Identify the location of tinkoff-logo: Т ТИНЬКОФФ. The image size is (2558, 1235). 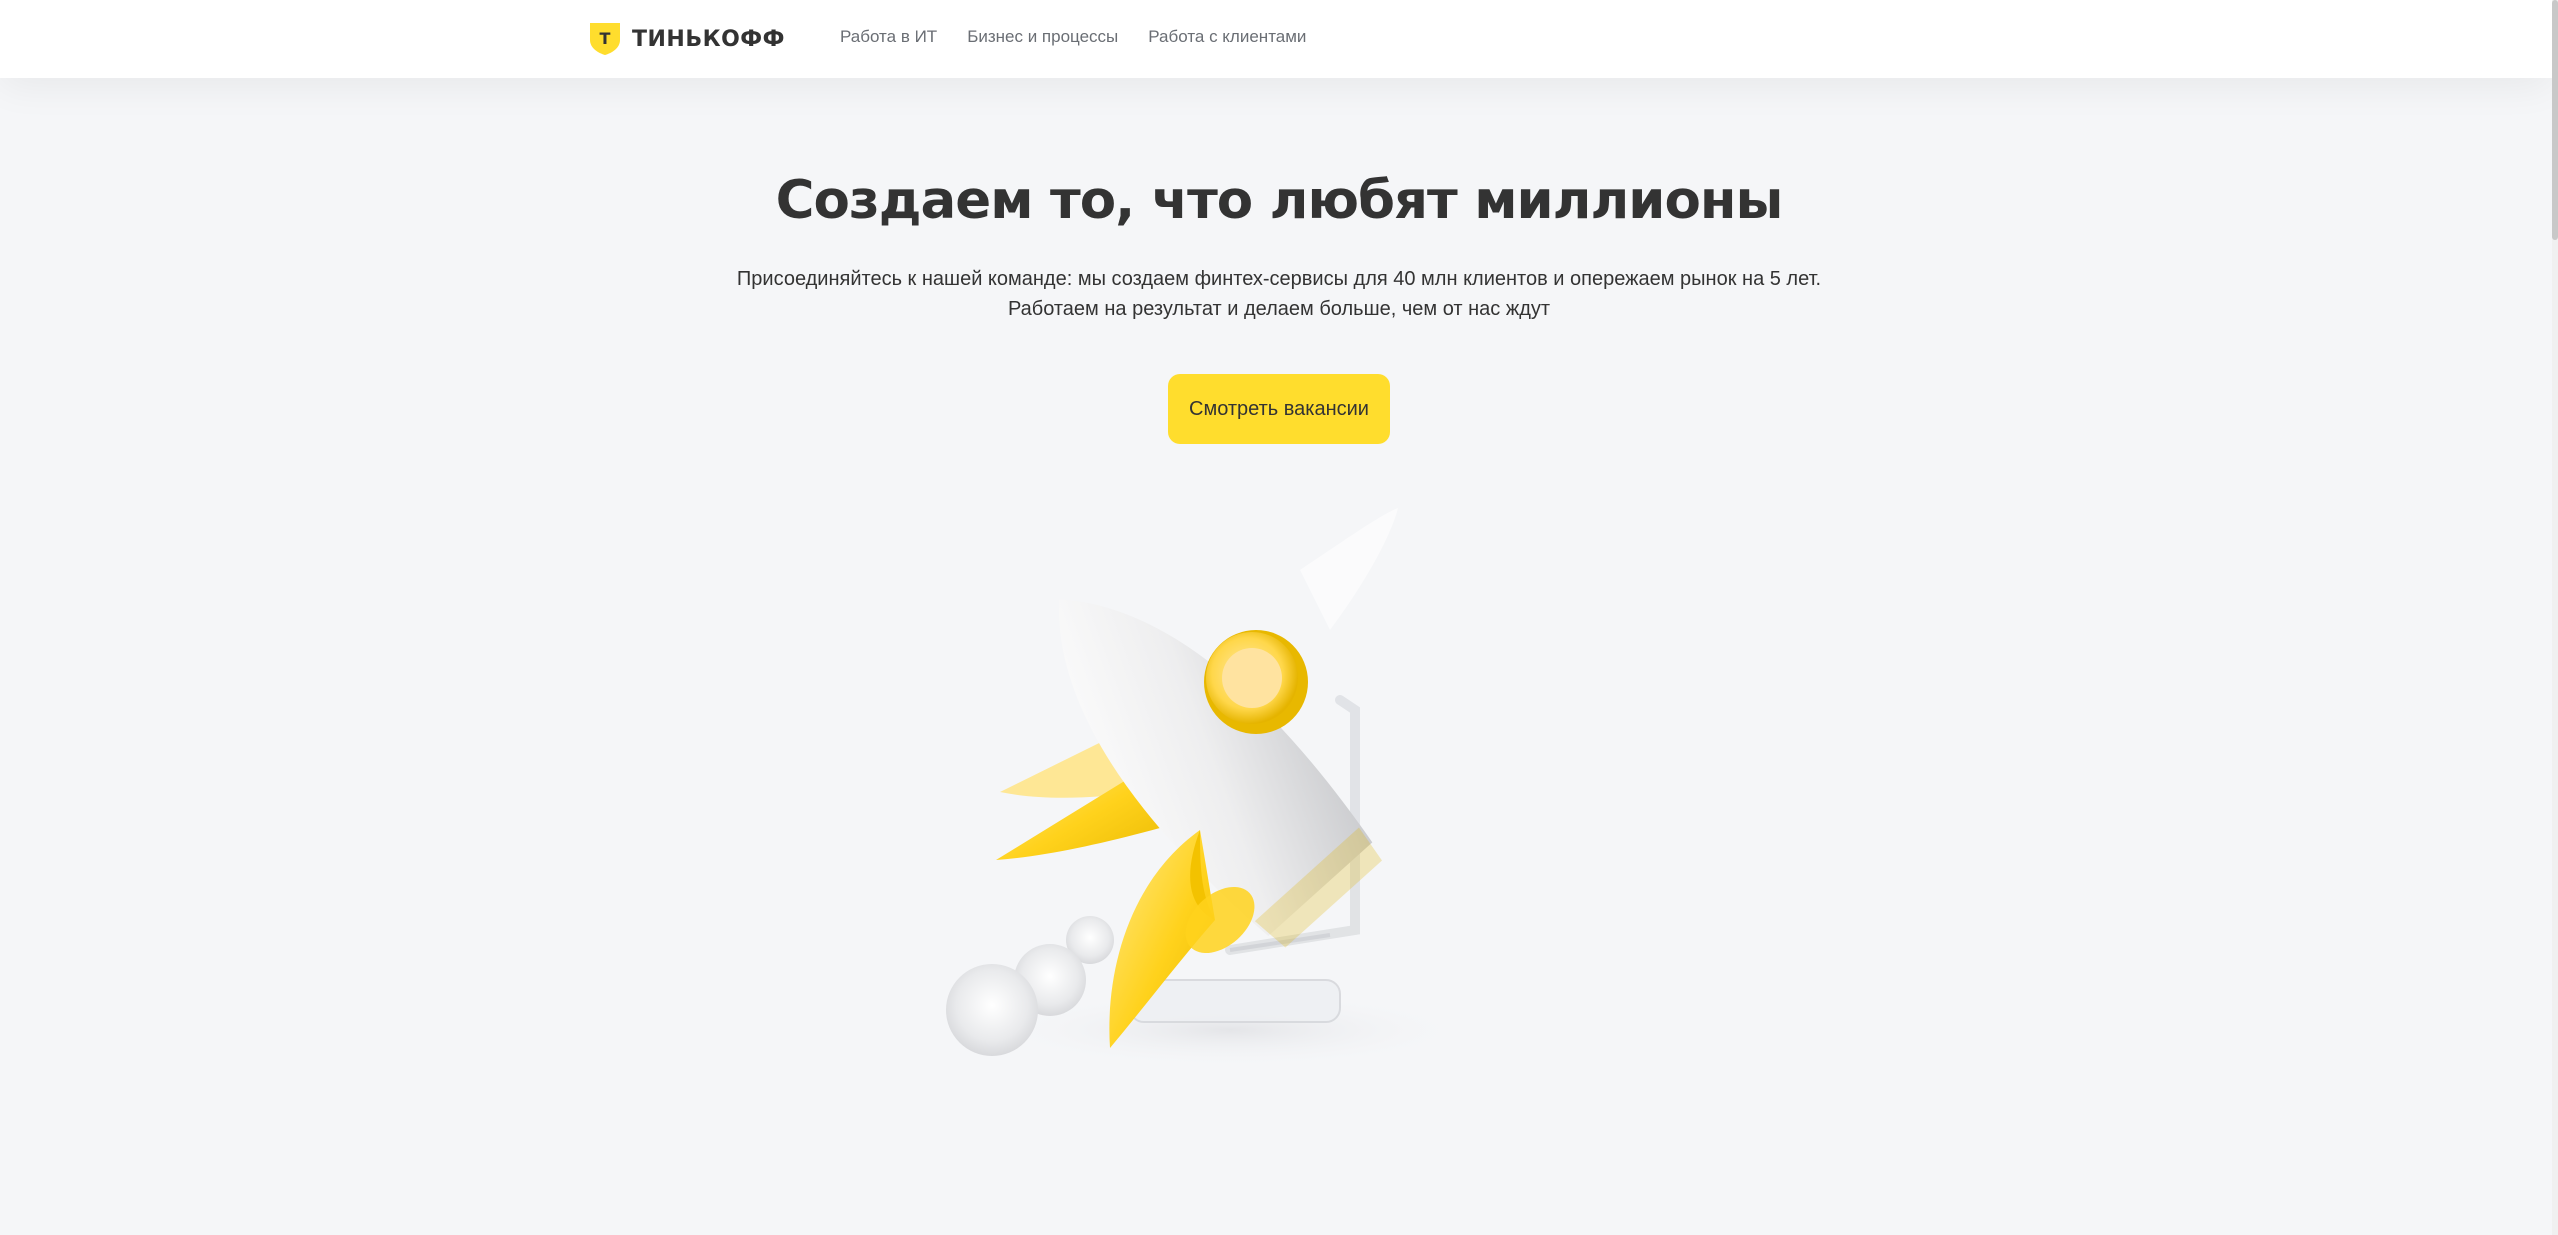
(686, 39).